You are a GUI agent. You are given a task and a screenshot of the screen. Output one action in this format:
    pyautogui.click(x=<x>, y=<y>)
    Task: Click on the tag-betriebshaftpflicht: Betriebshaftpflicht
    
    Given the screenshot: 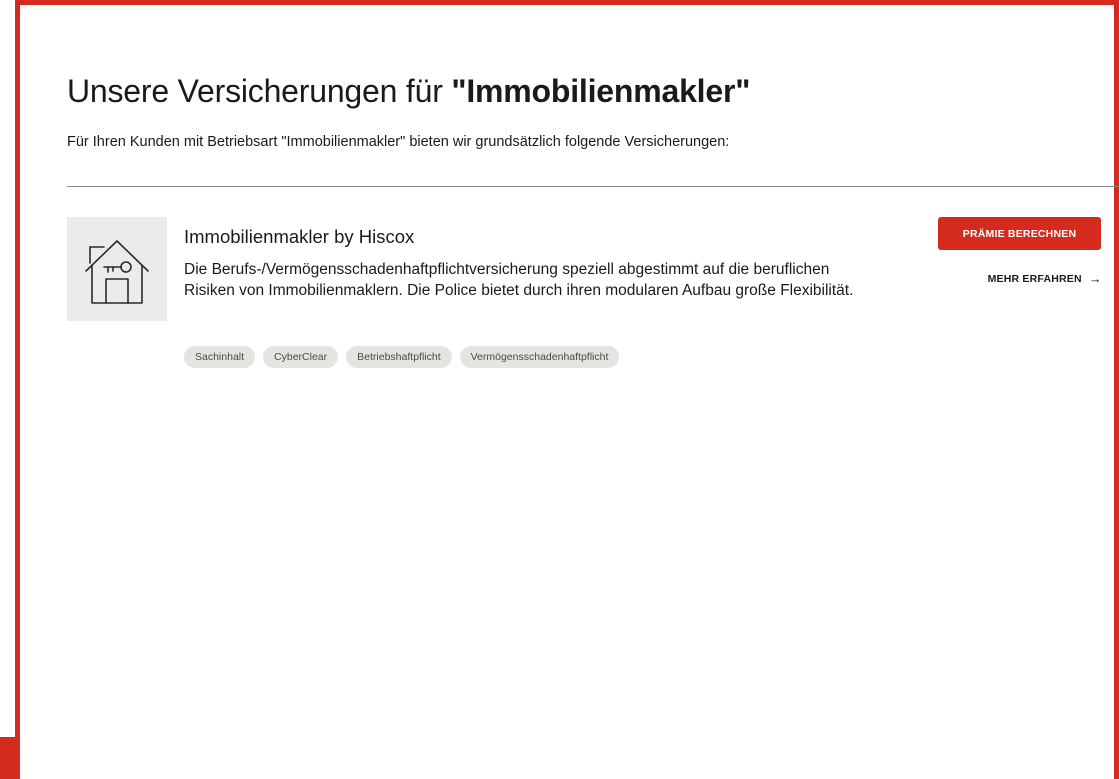 What is the action you would take?
    pyautogui.click(x=399, y=357)
    